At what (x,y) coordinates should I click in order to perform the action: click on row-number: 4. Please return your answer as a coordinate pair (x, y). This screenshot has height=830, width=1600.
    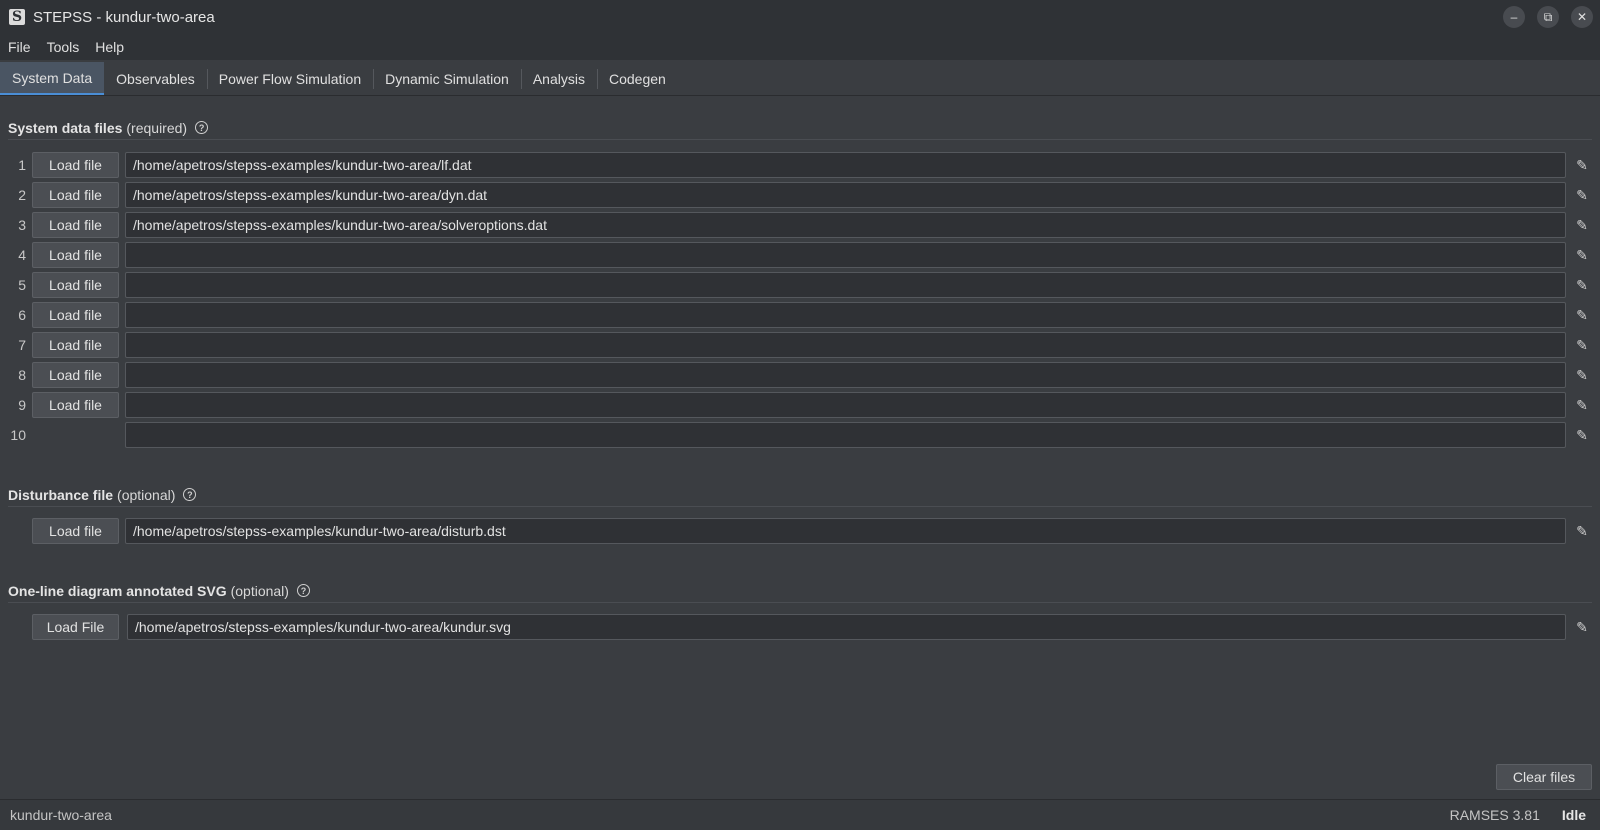
    Looking at the image, I should click on (22, 255).